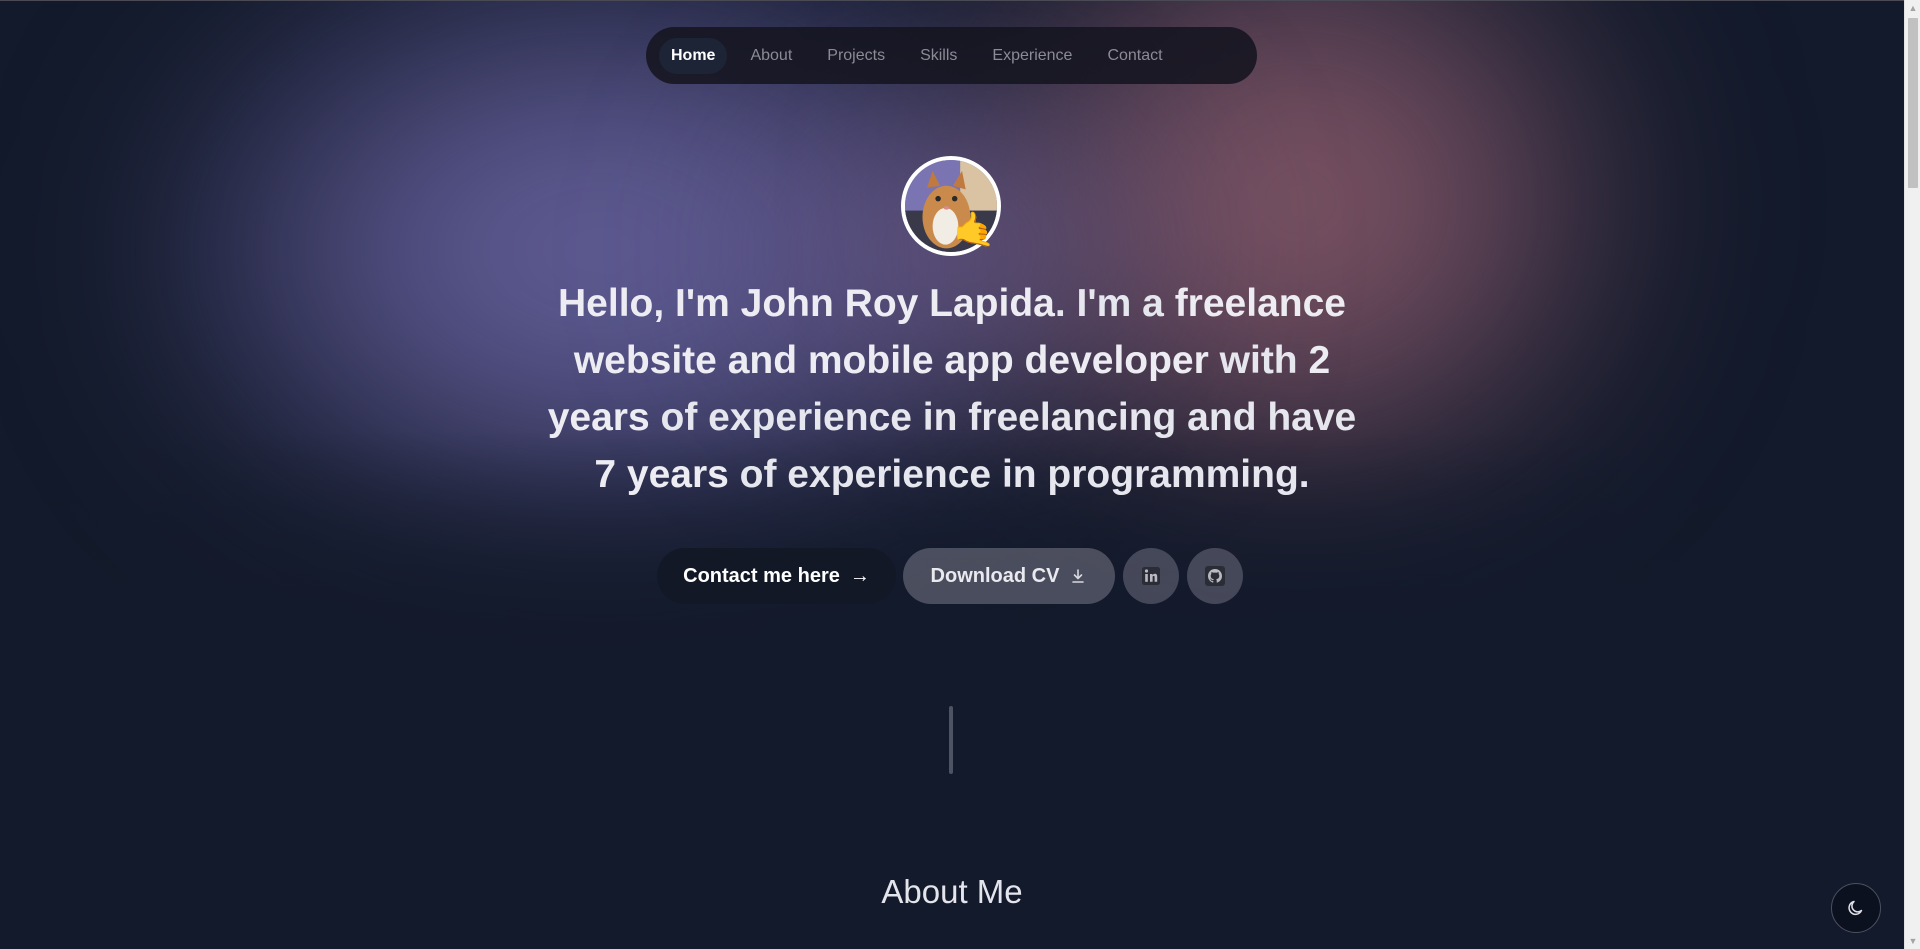  What do you see at coordinates (1003, 417) in the screenshot?
I see `hero-text-3: of experience in freelancing and have` at bounding box center [1003, 417].